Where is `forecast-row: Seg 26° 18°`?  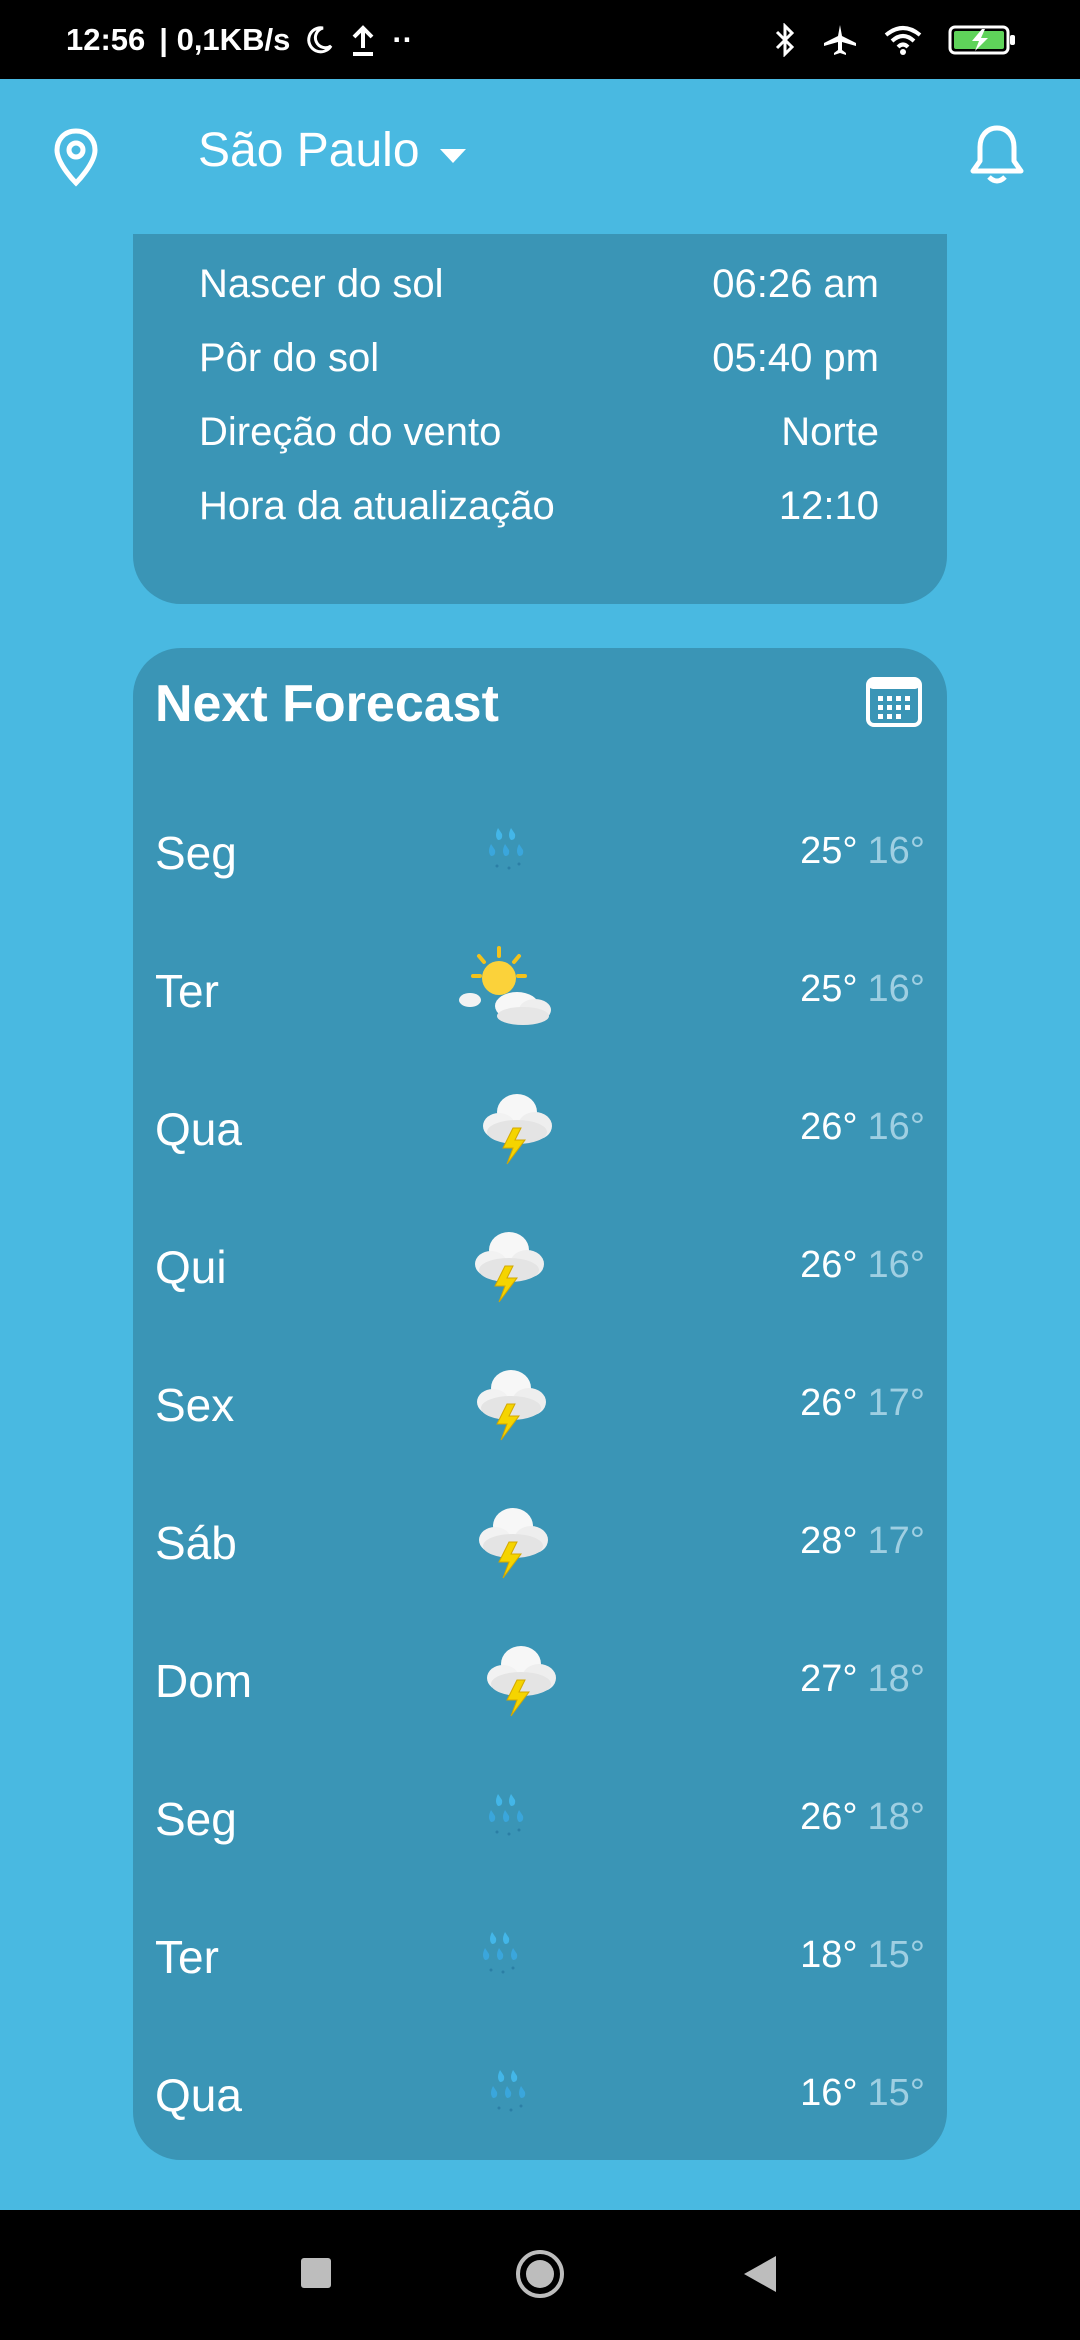 forecast-row: Seg 26° 18° is located at coordinates (540, 1818).